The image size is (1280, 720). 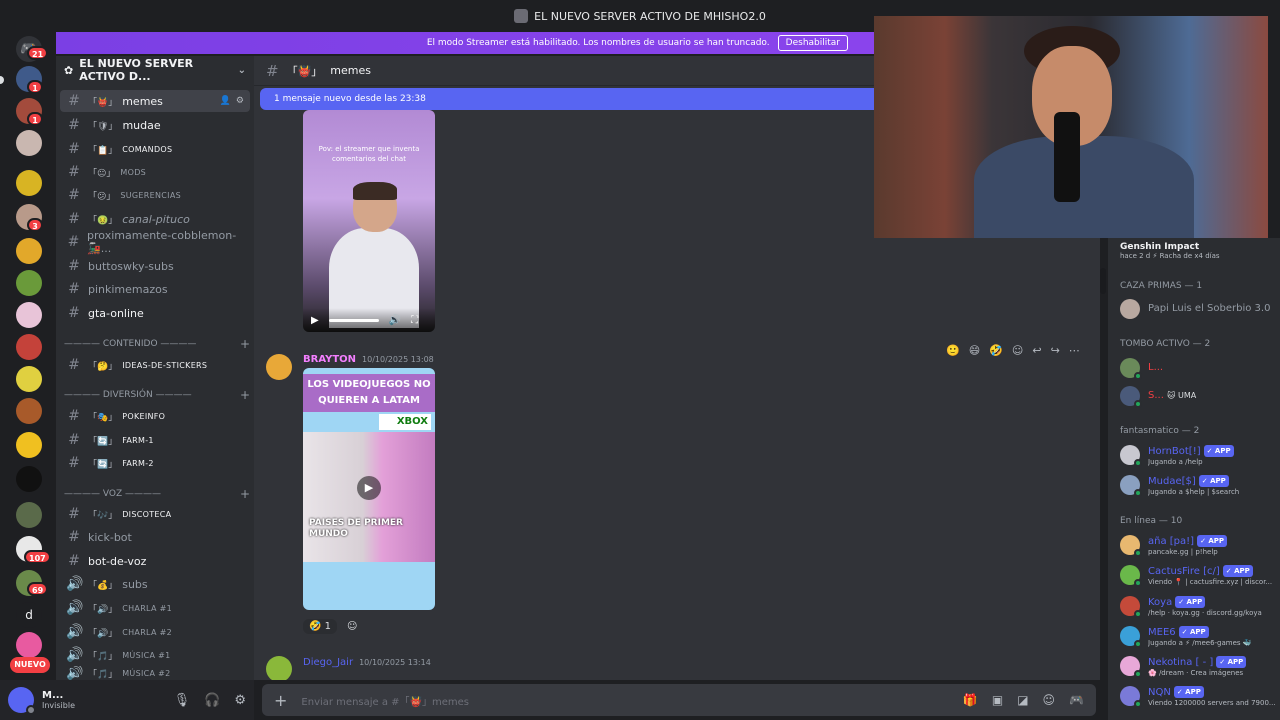 I want to click on activities-icon: 🎮, so click(x=1076, y=700).